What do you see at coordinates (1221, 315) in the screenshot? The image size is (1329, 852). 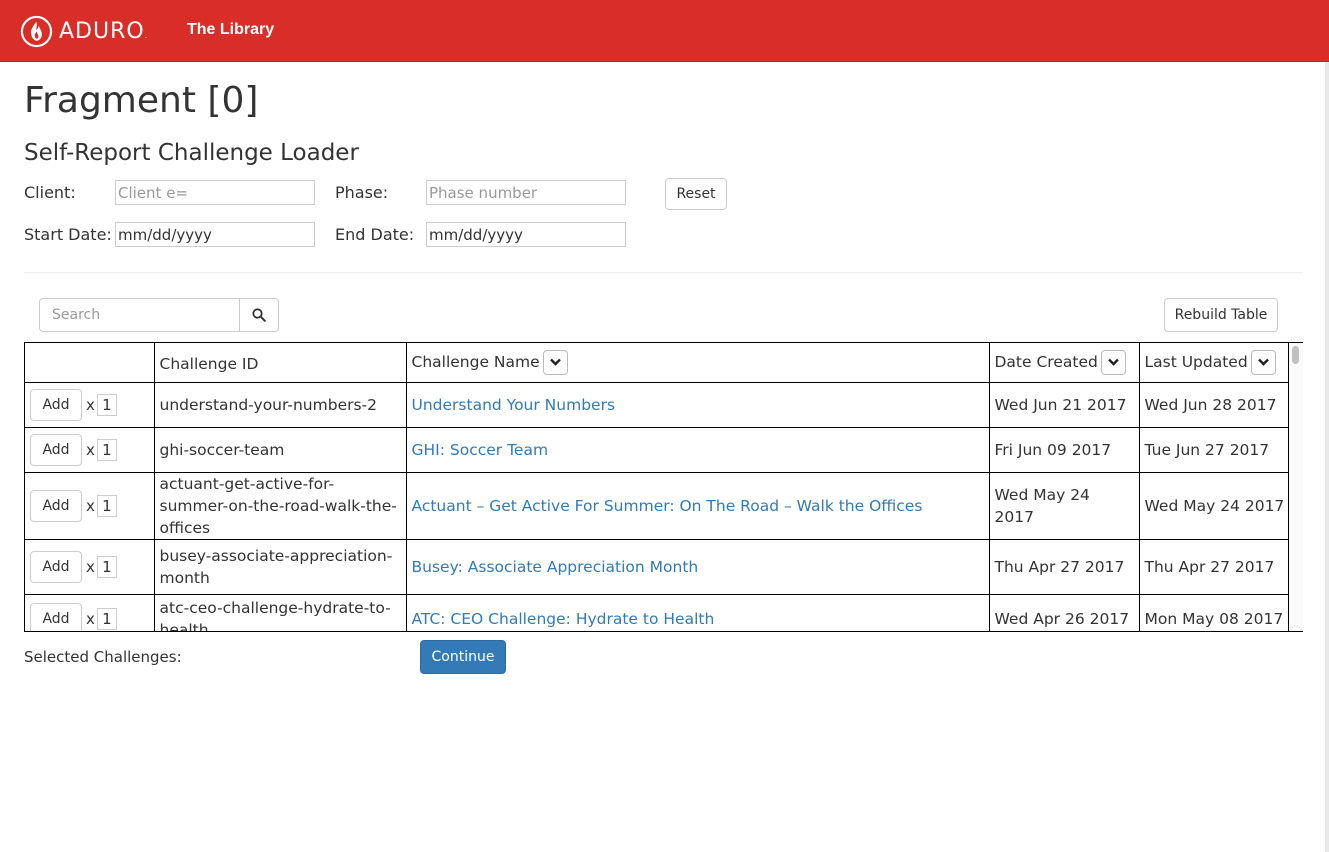 I see `rebuild-table-button: Rebuild Table` at bounding box center [1221, 315].